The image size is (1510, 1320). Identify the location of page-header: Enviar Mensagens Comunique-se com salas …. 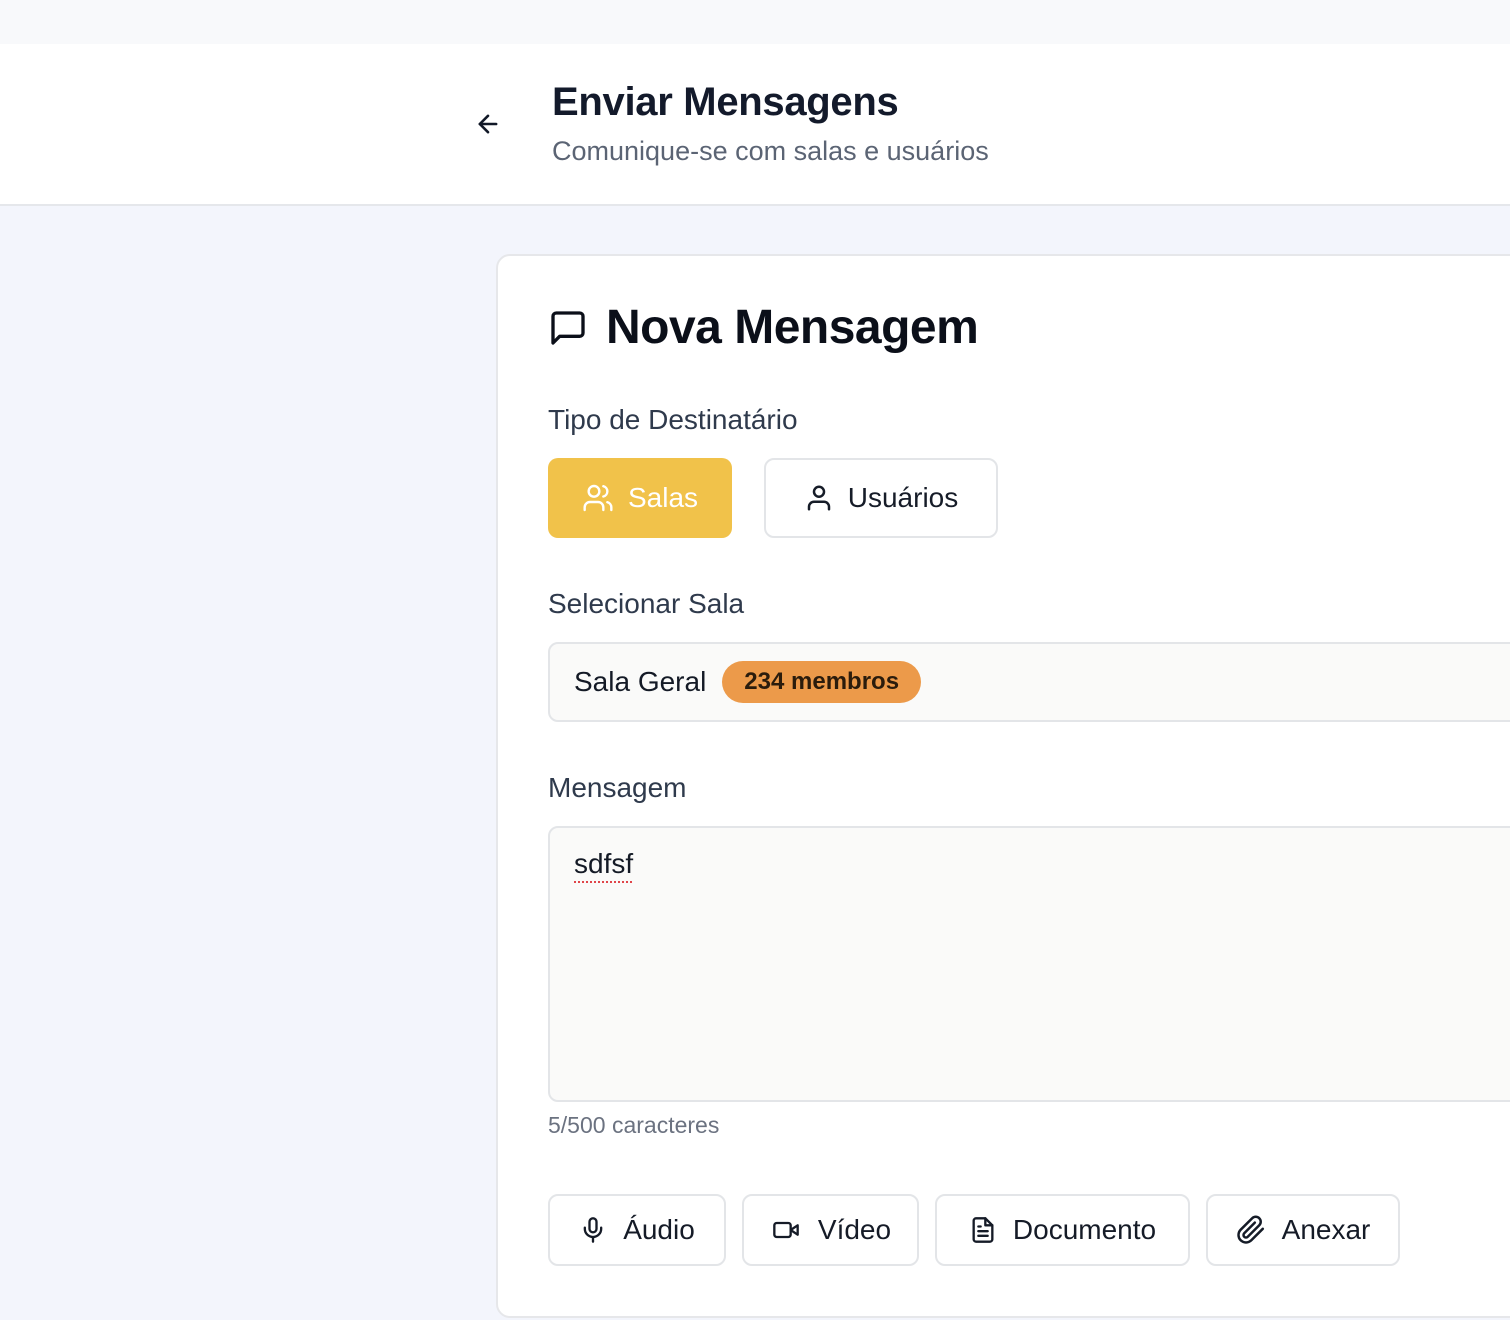
(755, 125).